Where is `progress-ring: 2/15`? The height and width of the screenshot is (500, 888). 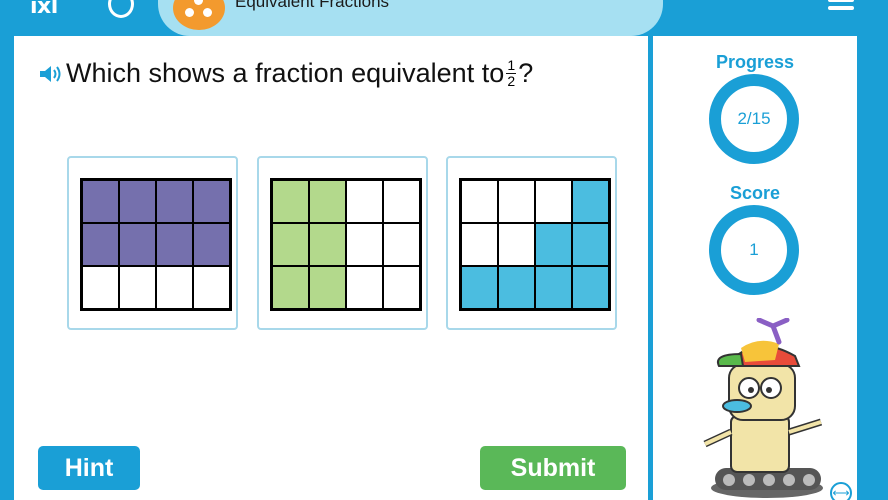 progress-ring: 2/15 is located at coordinates (754, 119).